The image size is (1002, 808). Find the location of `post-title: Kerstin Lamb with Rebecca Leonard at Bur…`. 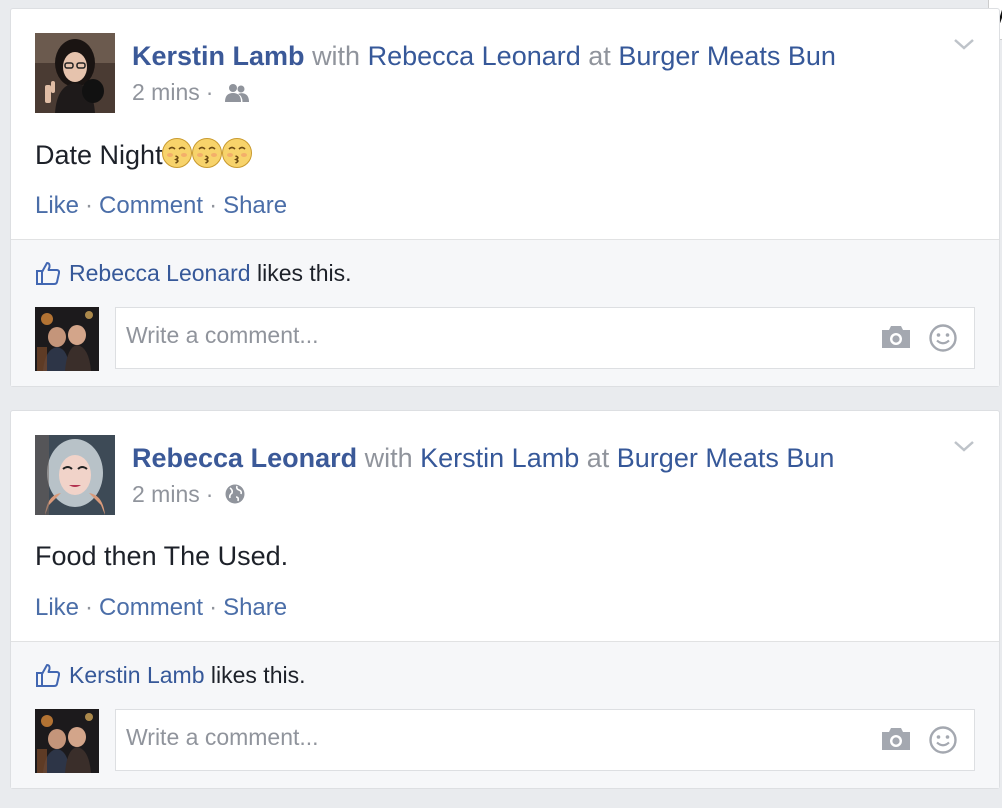

post-title: Kerstin Lamb with Rebecca Leonard at Bur… is located at coordinates (484, 56).